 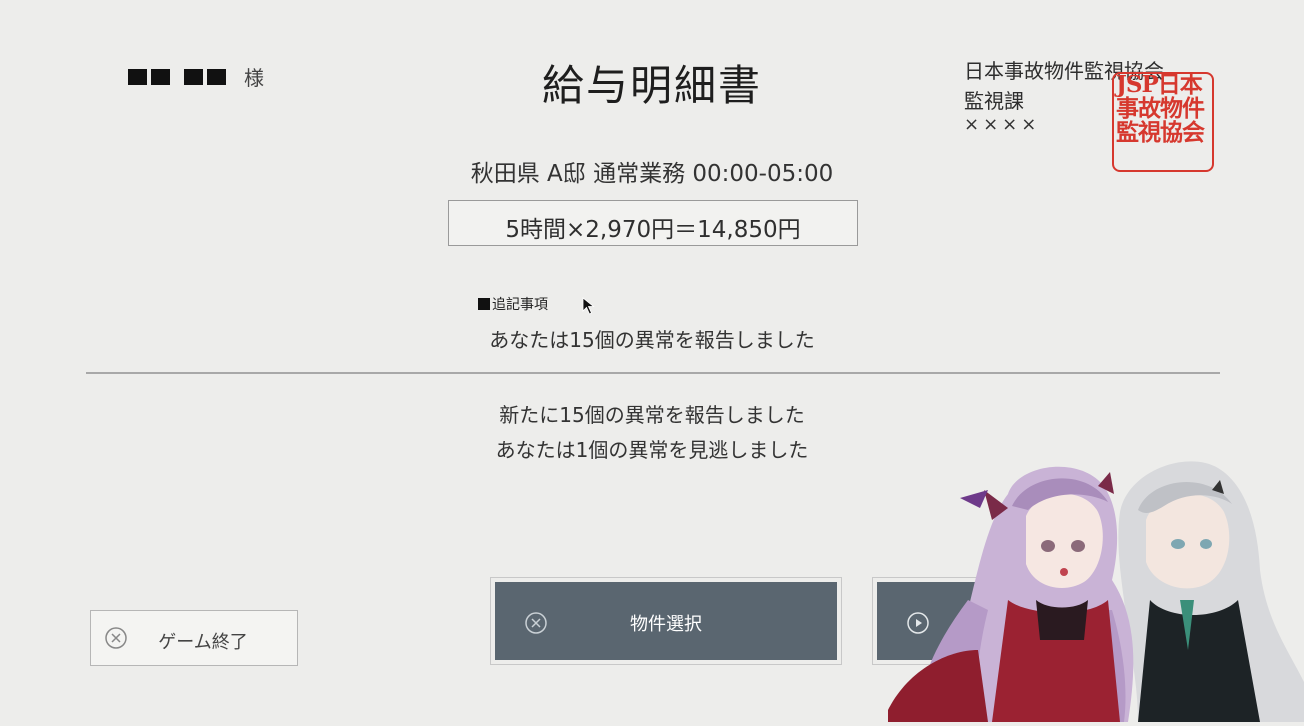 What do you see at coordinates (1011, 594) in the screenshot?
I see `purple-haired-character` at bounding box center [1011, 594].